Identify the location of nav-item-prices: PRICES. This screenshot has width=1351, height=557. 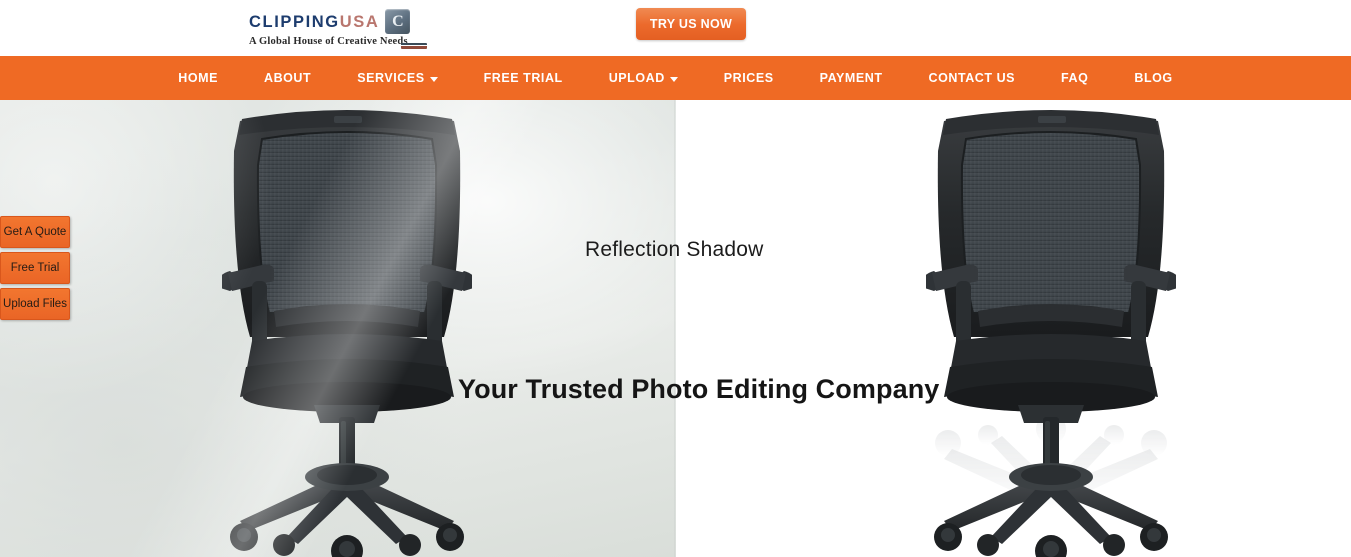
(749, 78).